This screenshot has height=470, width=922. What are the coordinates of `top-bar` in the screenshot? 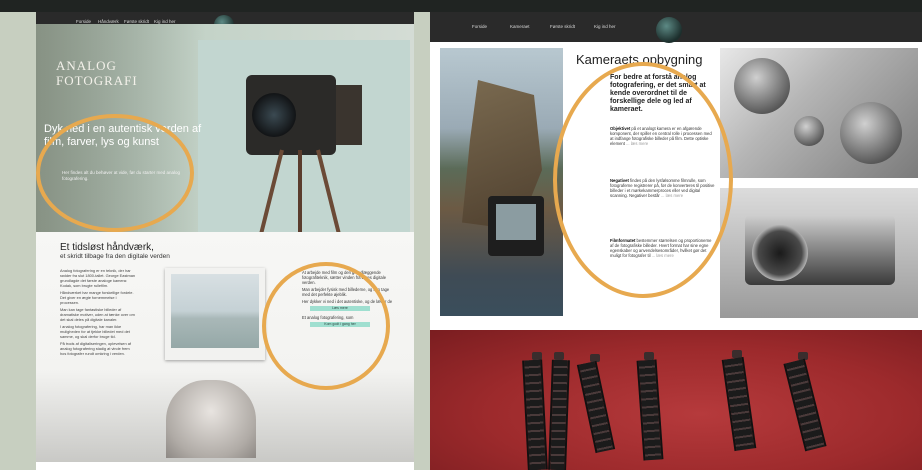 It's located at (461, 6).